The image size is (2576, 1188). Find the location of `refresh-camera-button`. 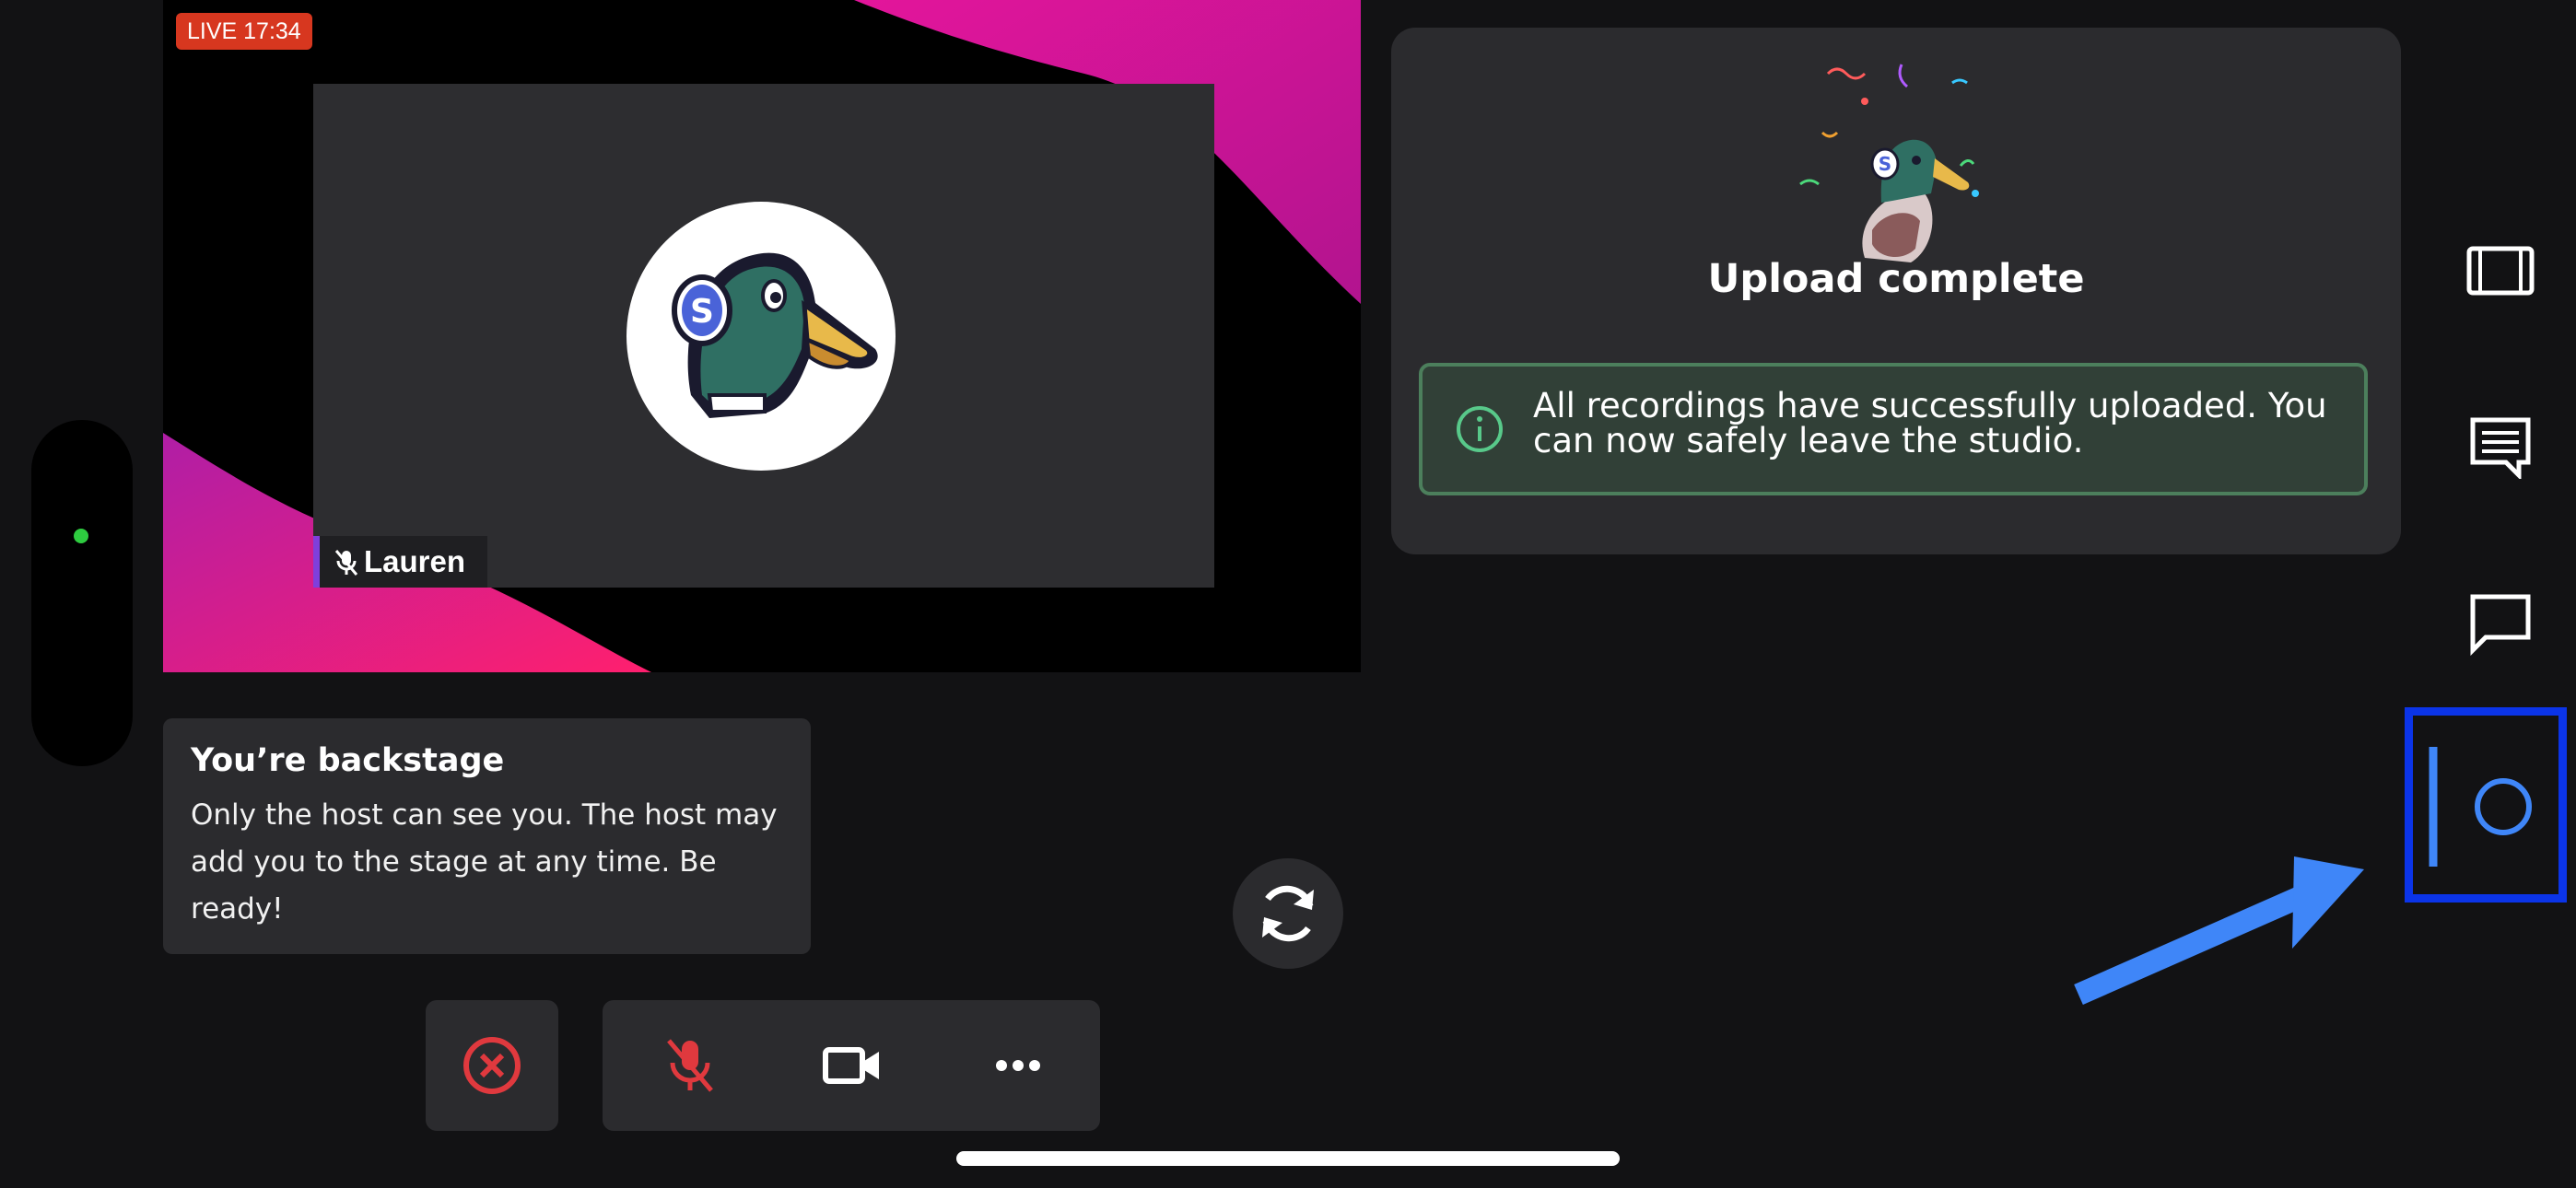

refresh-camera-button is located at coordinates (1288, 913).